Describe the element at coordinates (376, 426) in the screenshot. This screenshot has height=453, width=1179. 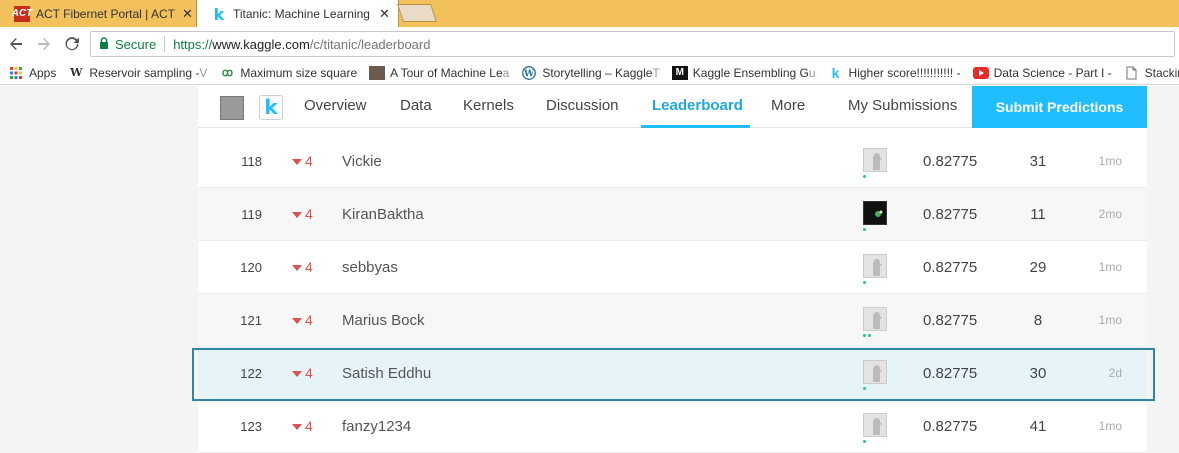
I see `team-name: fanzy1234` at that location.